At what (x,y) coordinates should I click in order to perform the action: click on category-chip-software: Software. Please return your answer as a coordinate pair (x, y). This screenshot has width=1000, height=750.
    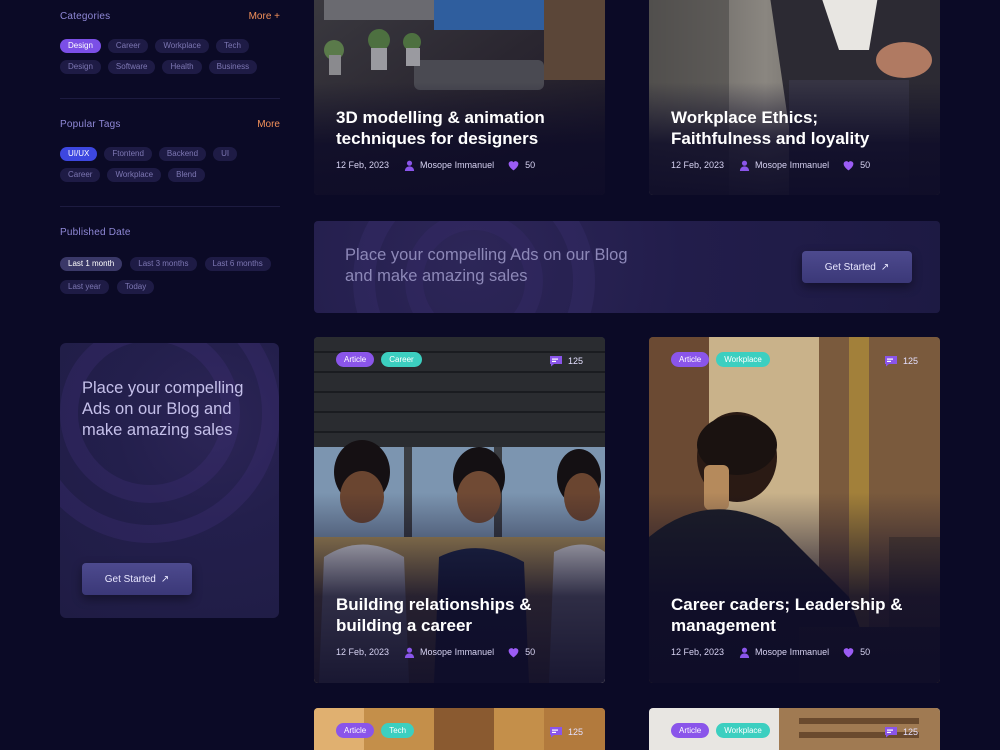
    Looking at the image, I should click on (131, 67).